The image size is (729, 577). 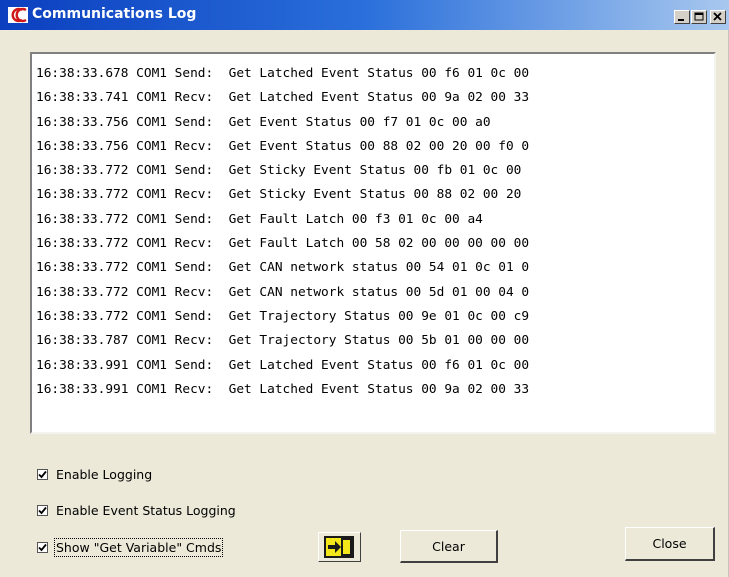 I want to click on enable-event-status-logging-label: Enable Event Status Logging, so click(x=146, y=510).